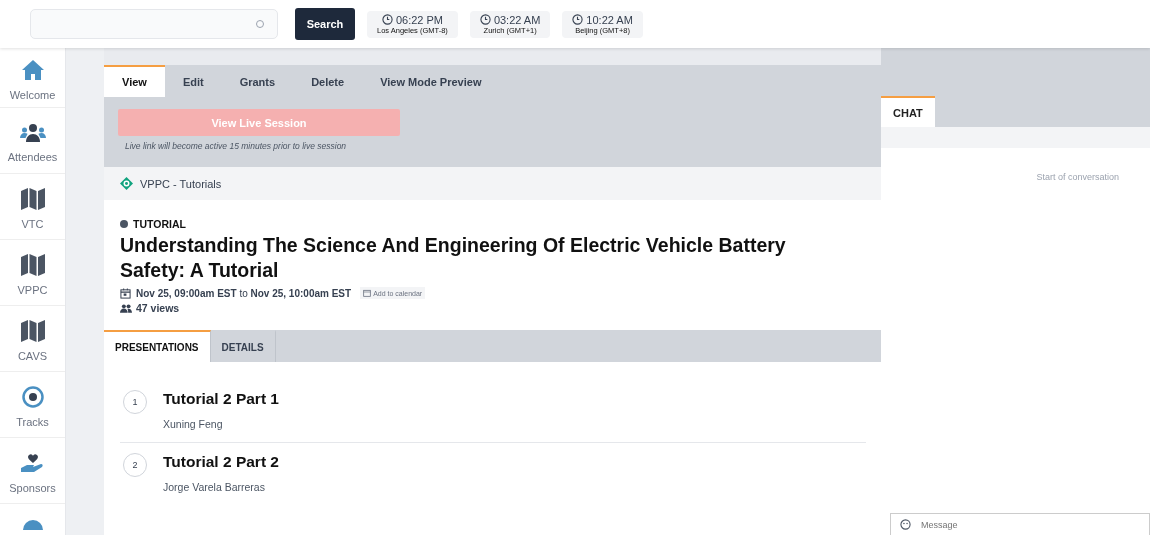 The image size is (1150, 535). Describe the element at coordinates (1077, 178) in the screenshot. I see `conversation-start: Start of conversation` at that location.